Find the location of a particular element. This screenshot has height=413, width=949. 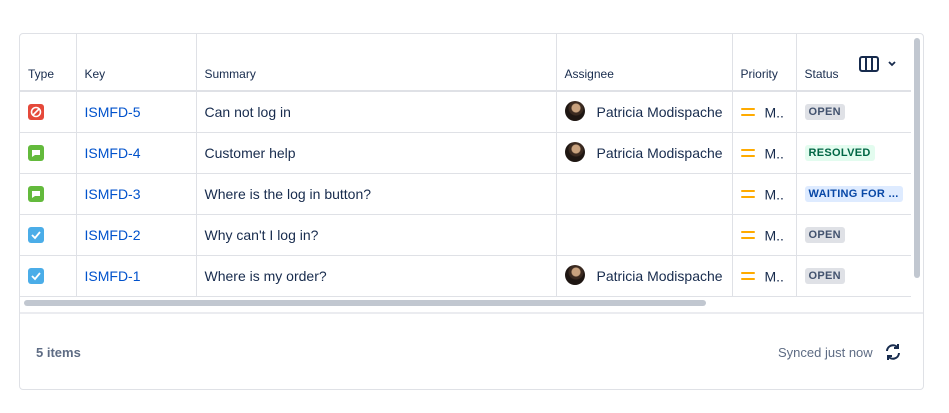

summary-cell: Where is my order? is located at coordinates (376, 276).